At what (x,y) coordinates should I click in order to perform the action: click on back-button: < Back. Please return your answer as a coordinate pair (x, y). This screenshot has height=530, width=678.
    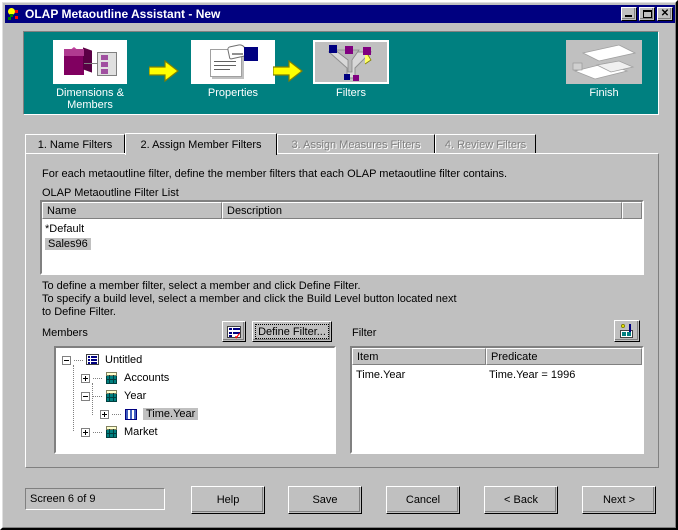
    Looking at the image, I should click on (521, 500).